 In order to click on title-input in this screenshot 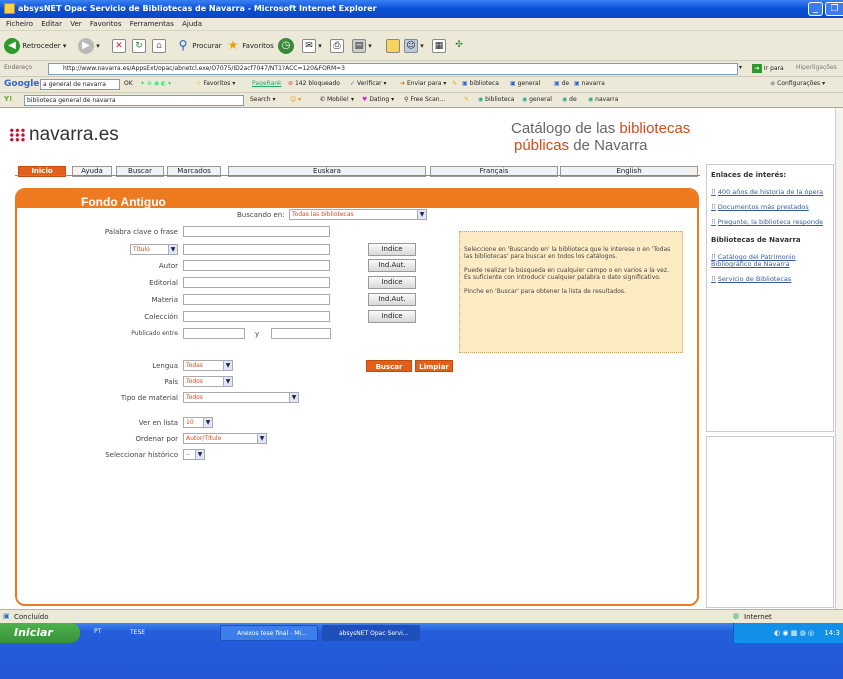, I will do `click(256, 249)`.